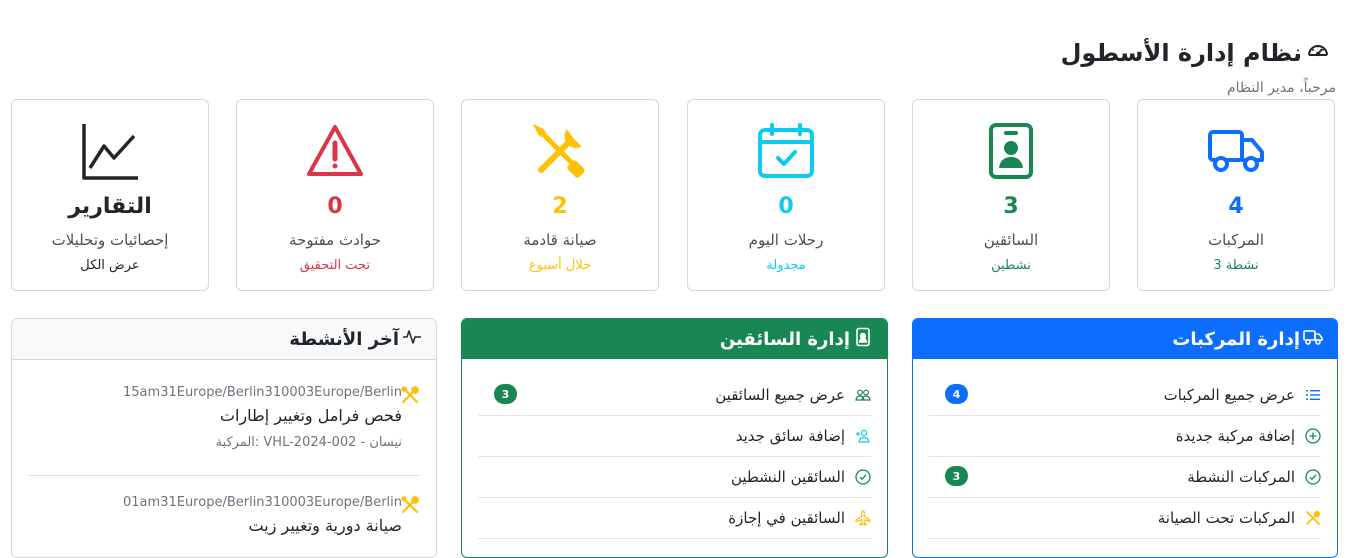  What do you see at coordinates (1236, 240) in the screenshot?
I see `card-label: المركبات` at bounding box center [1236, 240].